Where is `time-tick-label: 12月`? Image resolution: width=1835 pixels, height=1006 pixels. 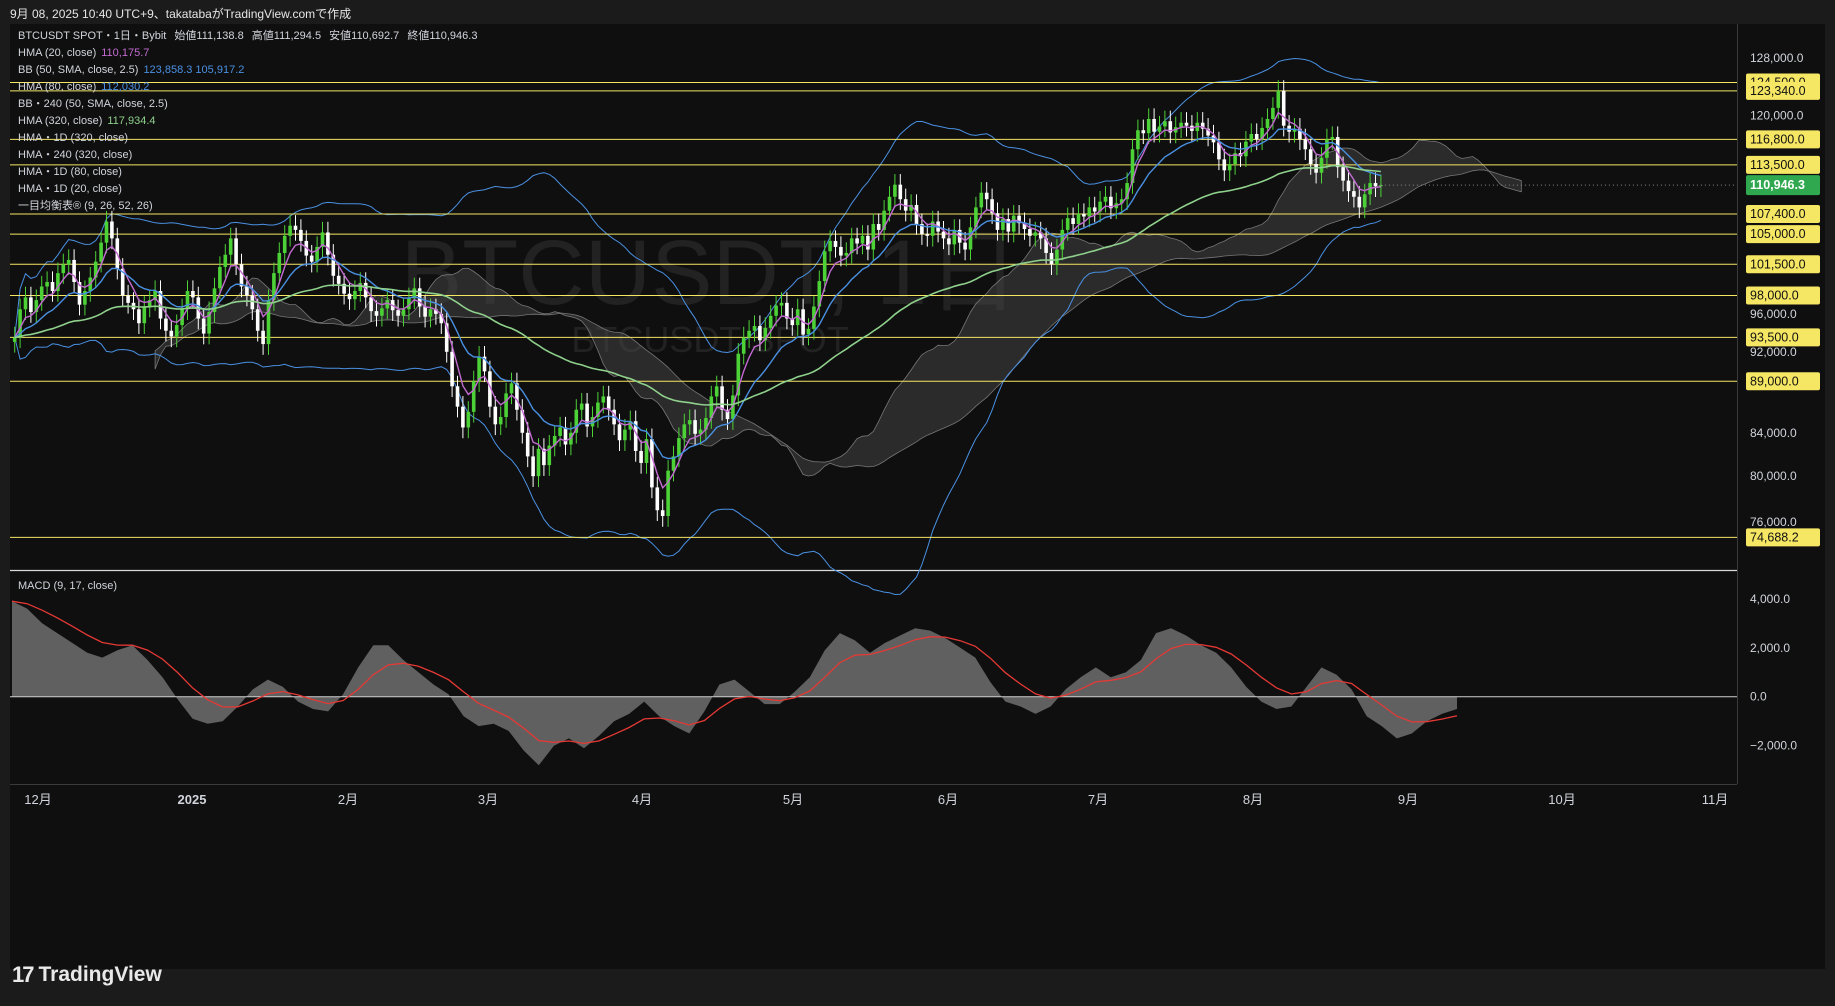 time-tick-label: 12月 is located at coordinates (37, 799).